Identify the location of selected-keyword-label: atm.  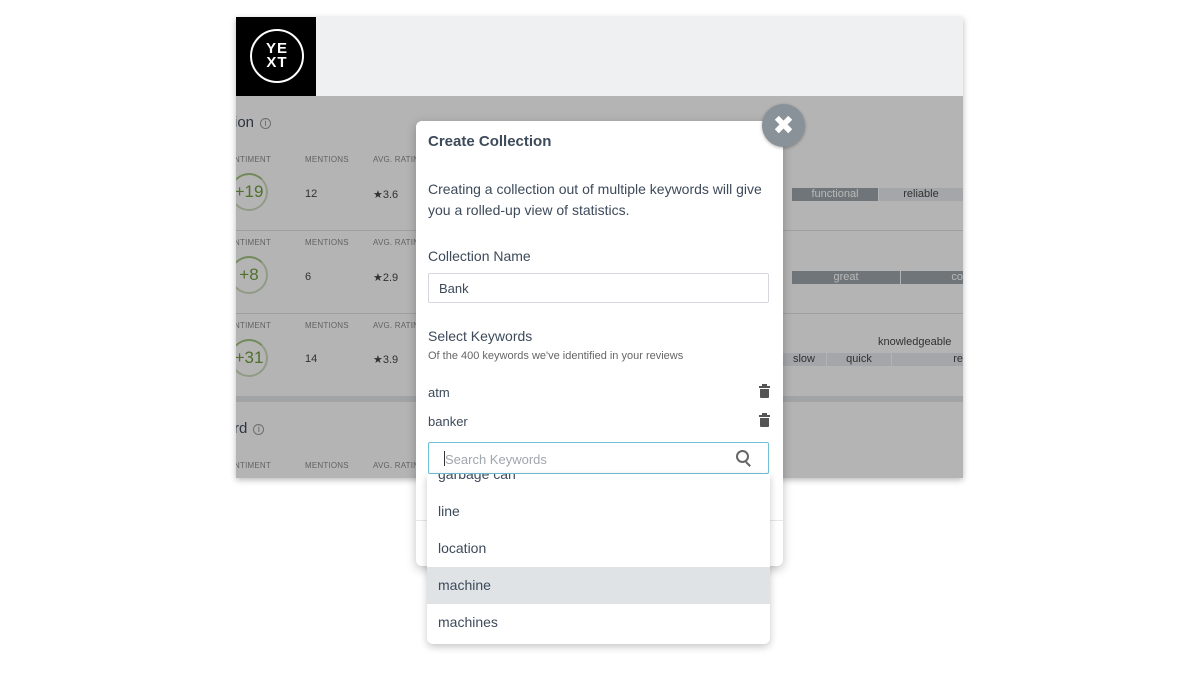
(439, 392).